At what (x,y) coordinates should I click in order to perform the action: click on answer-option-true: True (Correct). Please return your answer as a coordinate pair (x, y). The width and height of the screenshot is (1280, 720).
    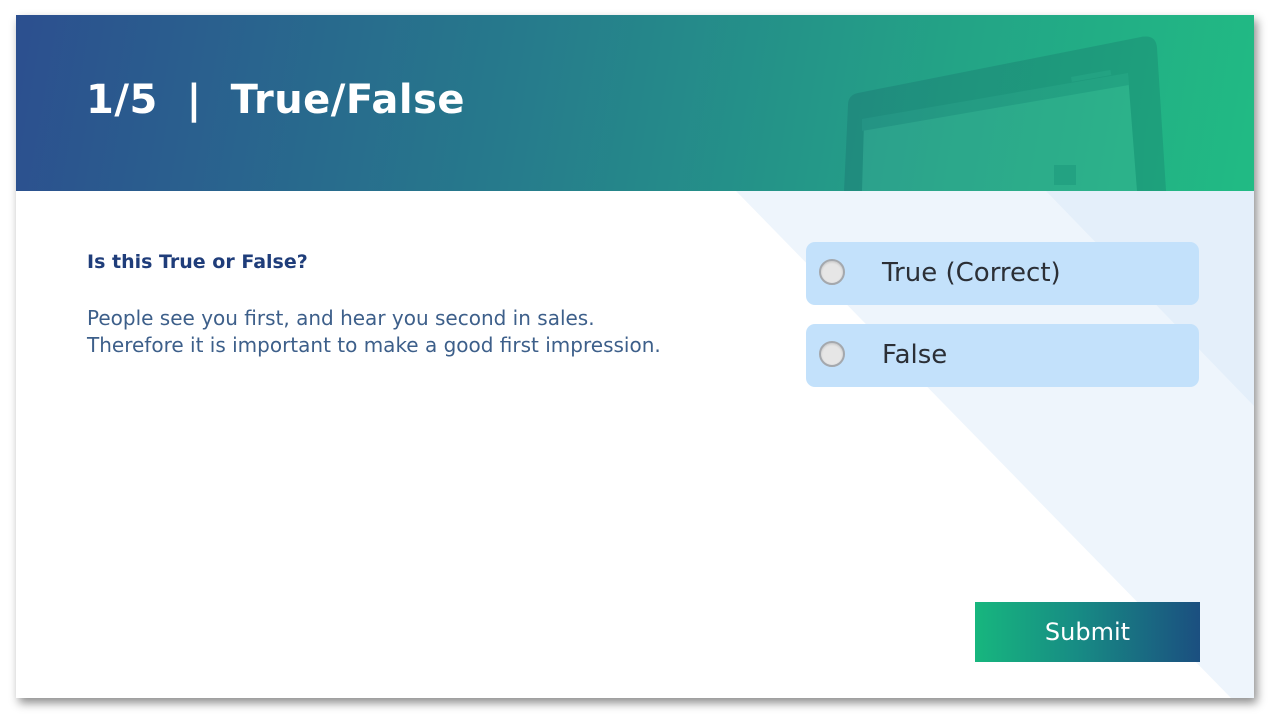
    Looking at the image, I should click on (1002, 273).